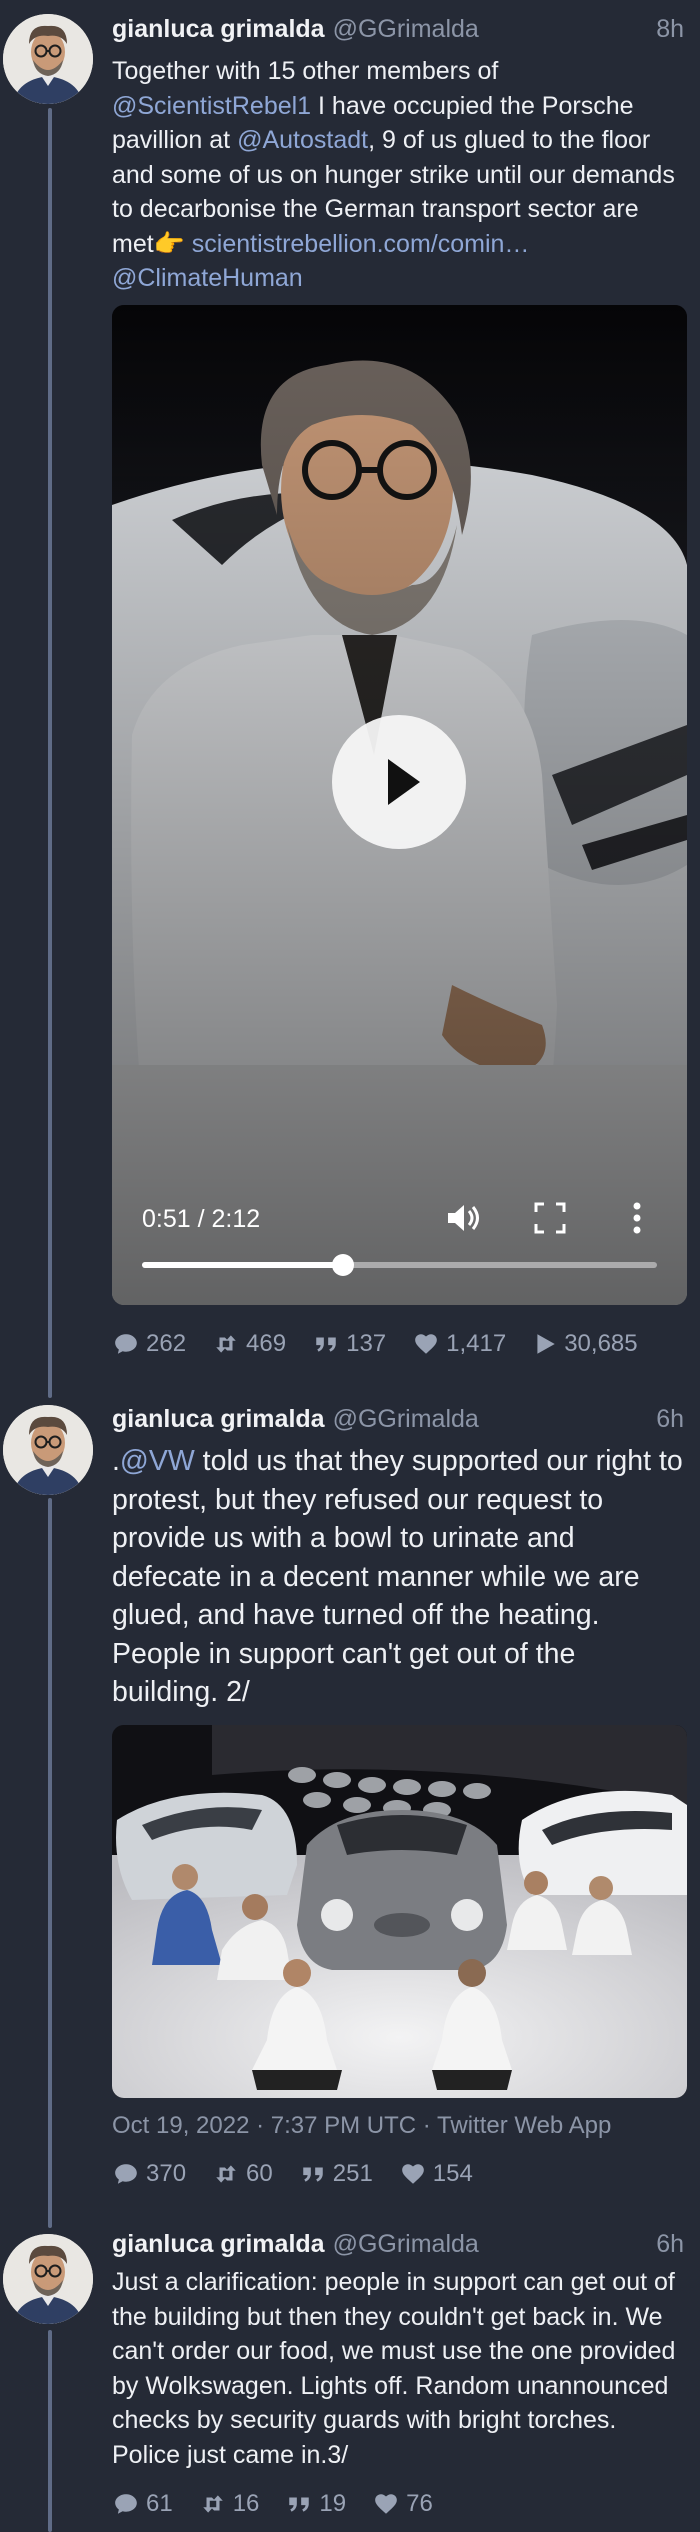 The height and width of the screenshot is (2532, 700). What do you see at coordinates (166, 1343) in the screenshot?
I see `reply-count: 262` at bounding box center [166, 1343].